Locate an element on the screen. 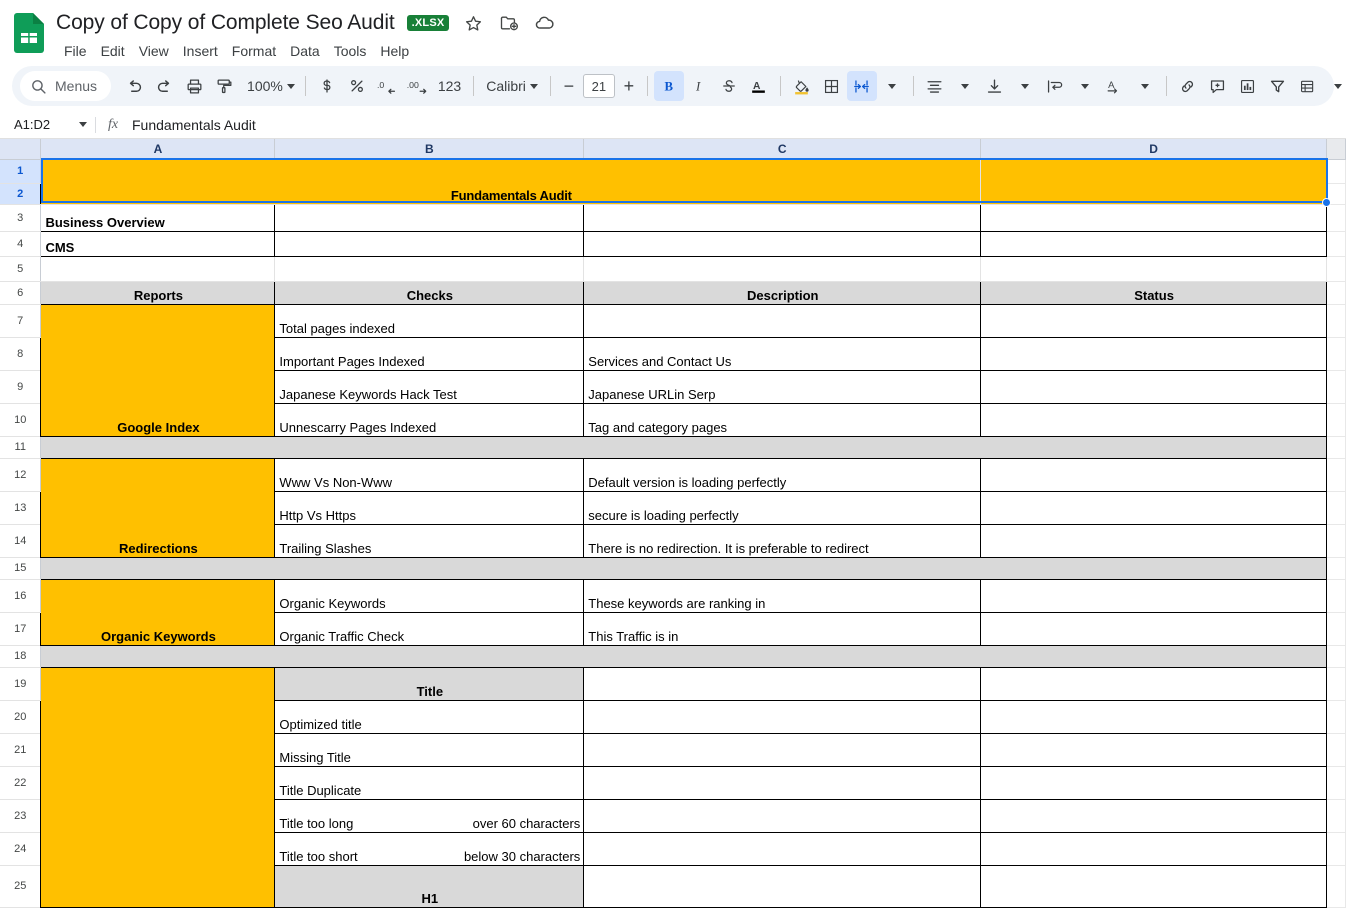 This screenshot has width=1346, height=912. text-wrap-button is located at coordinates (1055, 86).